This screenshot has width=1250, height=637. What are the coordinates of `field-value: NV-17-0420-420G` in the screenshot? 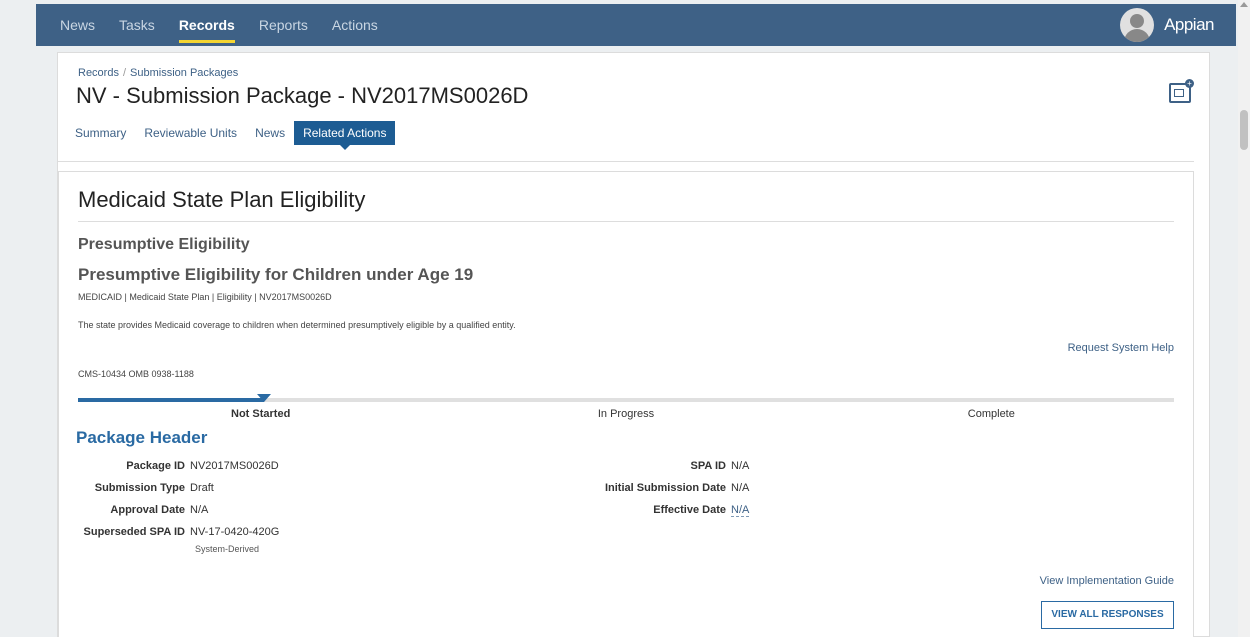 It's located at (235, 532).